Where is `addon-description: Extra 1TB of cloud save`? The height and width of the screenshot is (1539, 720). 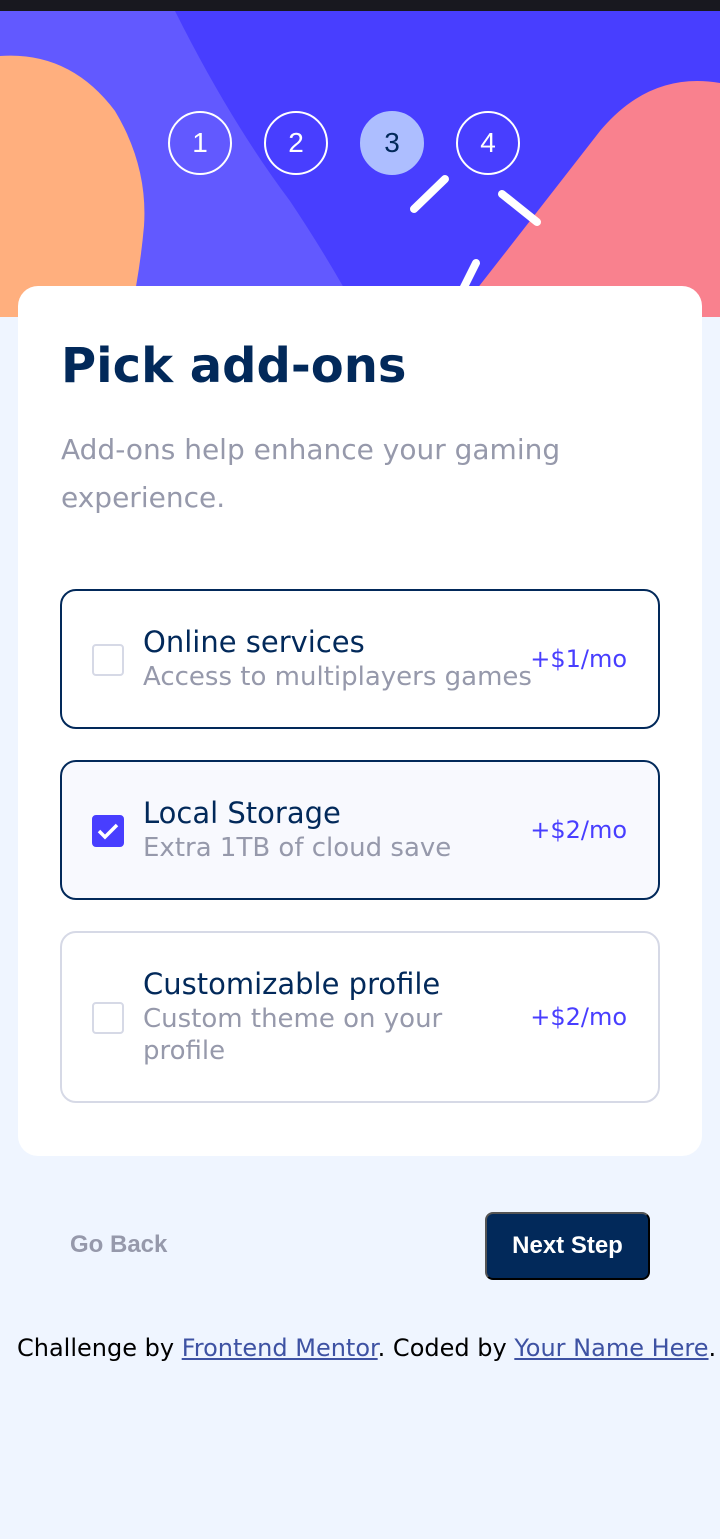
addon-description: Extra 1TB of cloud save is located at coordinates (297, 848).